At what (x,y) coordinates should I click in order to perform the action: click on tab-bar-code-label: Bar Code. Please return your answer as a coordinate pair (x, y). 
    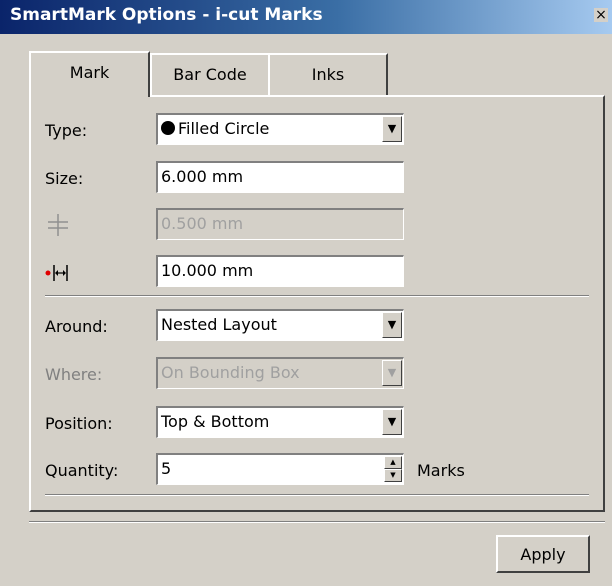
    Looking at the image, I should click on (210, 74).